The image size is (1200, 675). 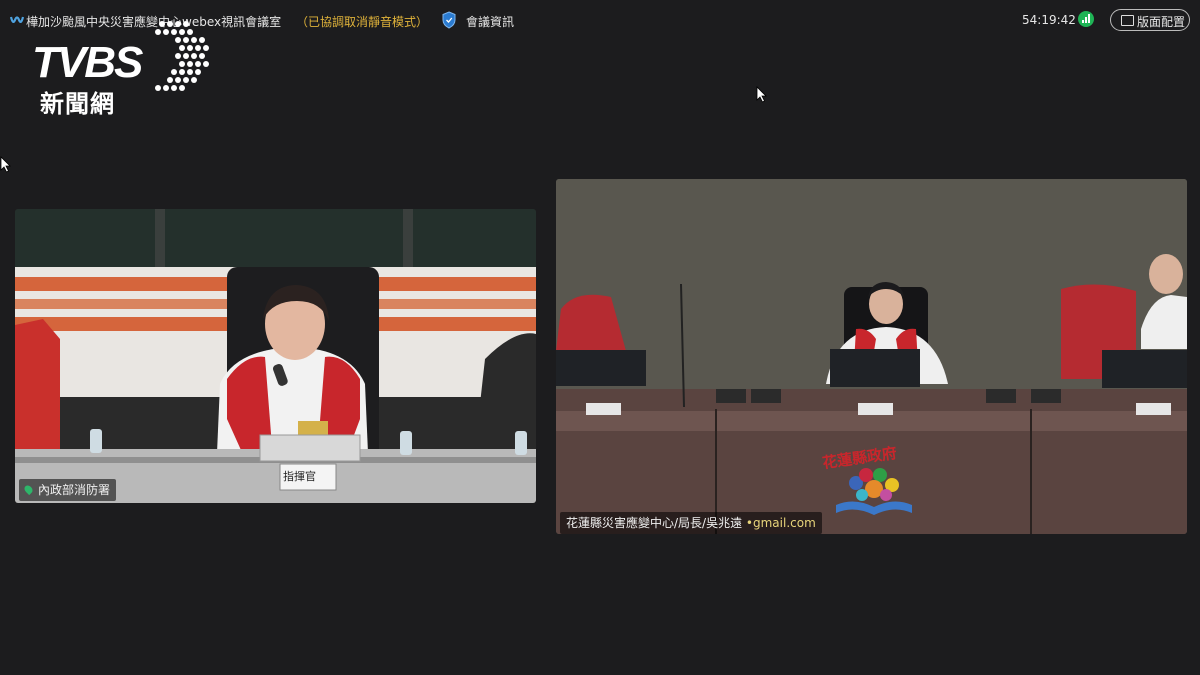 I want to click on participant-name-tag: 花蓮縣災害應變中心/局長/吳兆遠 •gmail.com, so click(x=691, y=523).